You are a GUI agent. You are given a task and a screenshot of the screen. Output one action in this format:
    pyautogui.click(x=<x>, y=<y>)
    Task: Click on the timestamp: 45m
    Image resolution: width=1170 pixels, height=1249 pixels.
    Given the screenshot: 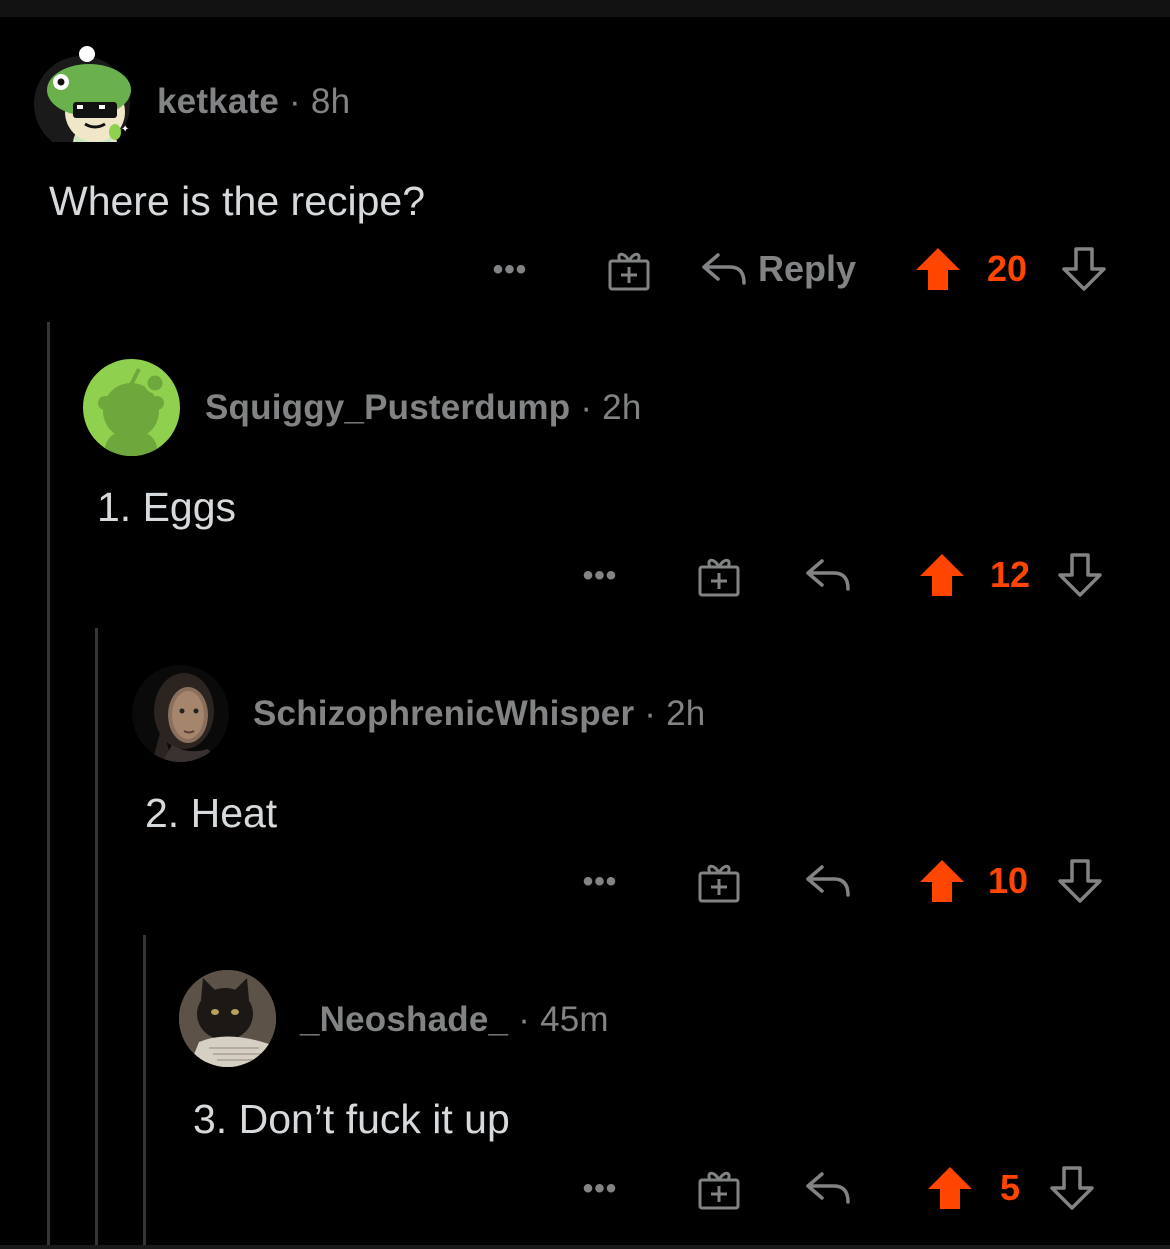 What is the action you would take?
    pyautogui.click(x=574, y=1019)
    